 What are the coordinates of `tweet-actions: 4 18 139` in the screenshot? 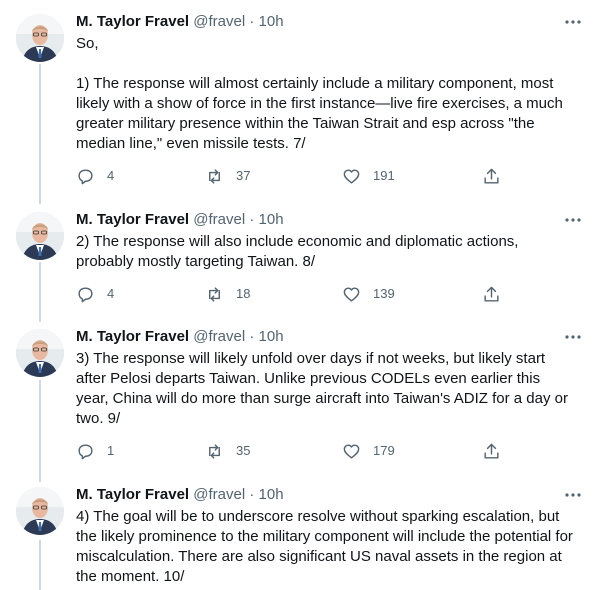 It's located at (296, 294).